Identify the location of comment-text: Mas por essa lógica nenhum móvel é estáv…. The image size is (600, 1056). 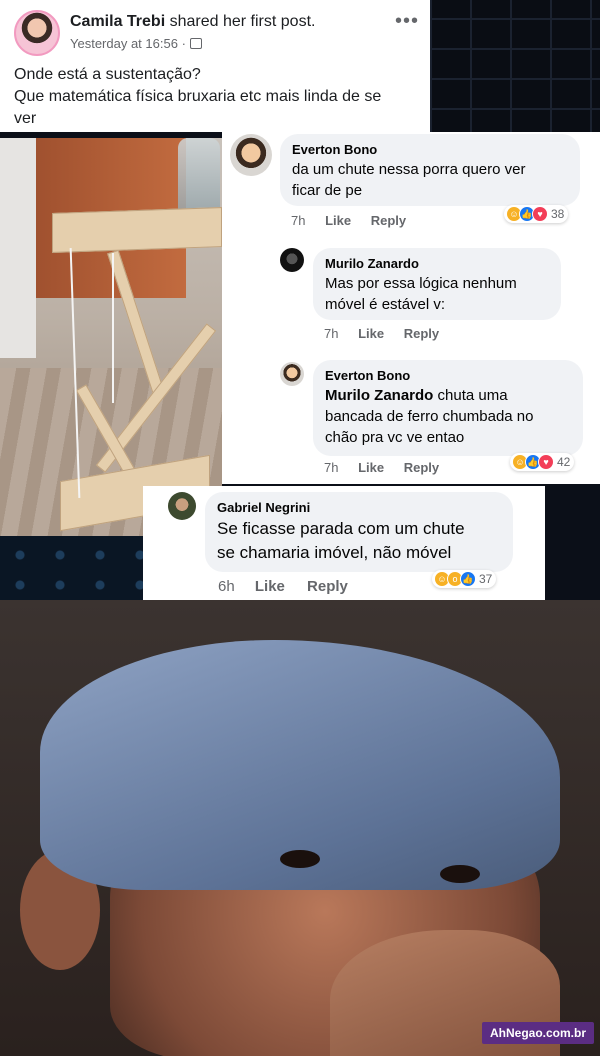
(437, 294).